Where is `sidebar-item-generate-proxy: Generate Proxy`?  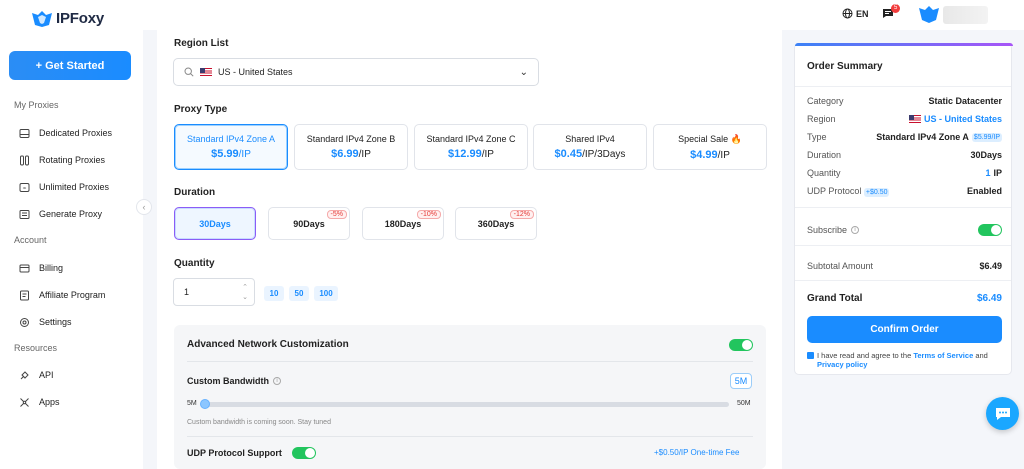
sidebar-item-generate-proxy: Generate Proxy is located at coordinates (60, 214).